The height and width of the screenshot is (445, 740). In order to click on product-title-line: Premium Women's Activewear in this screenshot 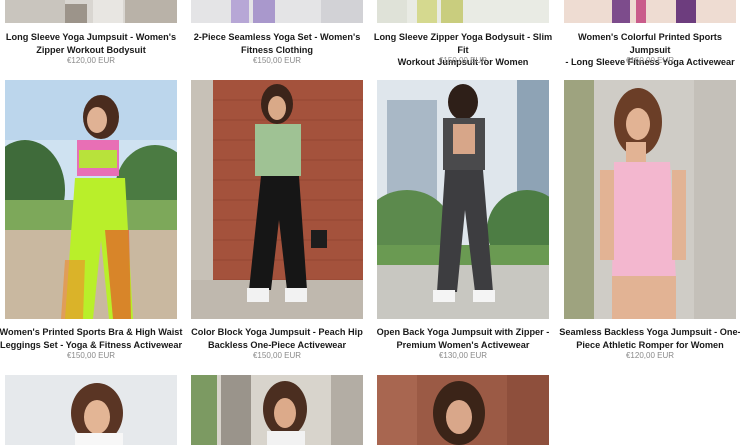, I will do `click(463, 344)`.